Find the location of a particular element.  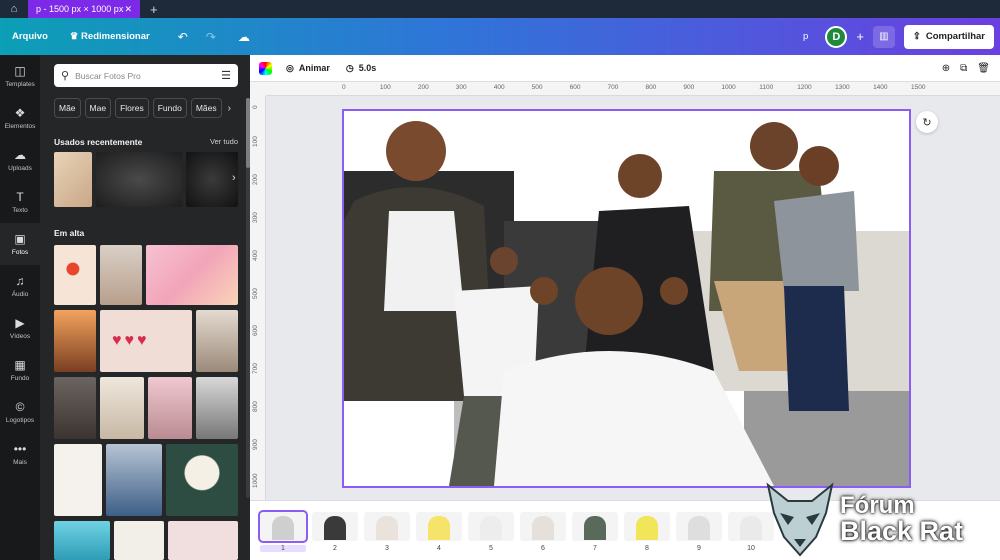

home-icon: ⌂ is located at coordinates (14, 9).